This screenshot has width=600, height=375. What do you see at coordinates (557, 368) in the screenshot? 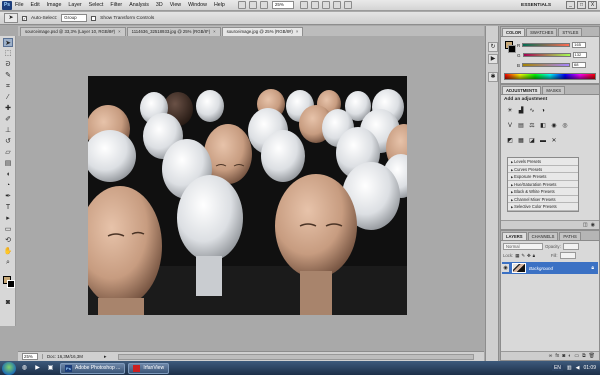
I see `language-indicator: EN` at bounding box center [557, 368].